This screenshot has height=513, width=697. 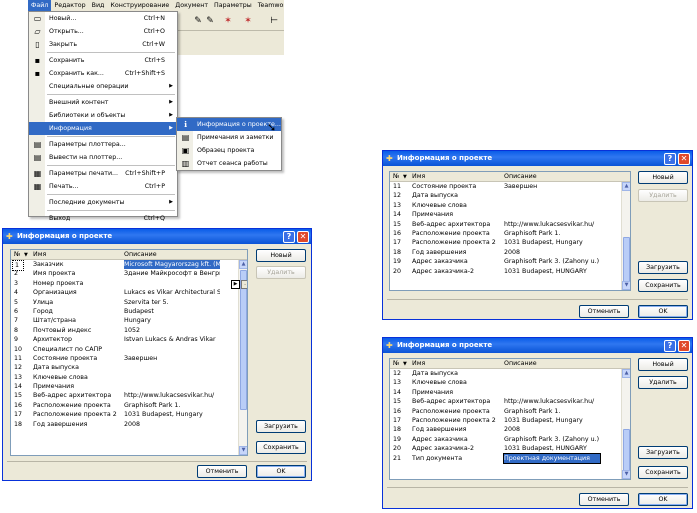 What do you see at coordinates (289, 237) in the screenshot?
I see `help-button: ?` at bounding box center [289, 237].